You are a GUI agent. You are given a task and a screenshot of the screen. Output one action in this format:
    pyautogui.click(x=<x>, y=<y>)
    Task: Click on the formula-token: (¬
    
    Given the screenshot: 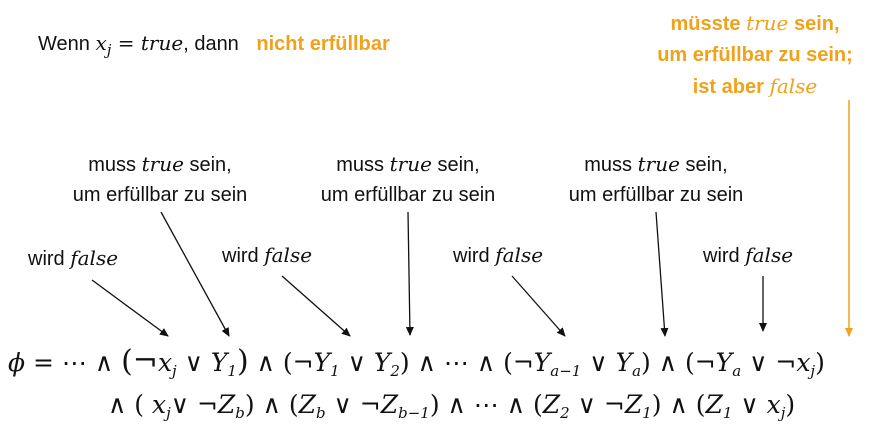 What is the action you would take?
    pyautogui.click(x=139, y=361)
    